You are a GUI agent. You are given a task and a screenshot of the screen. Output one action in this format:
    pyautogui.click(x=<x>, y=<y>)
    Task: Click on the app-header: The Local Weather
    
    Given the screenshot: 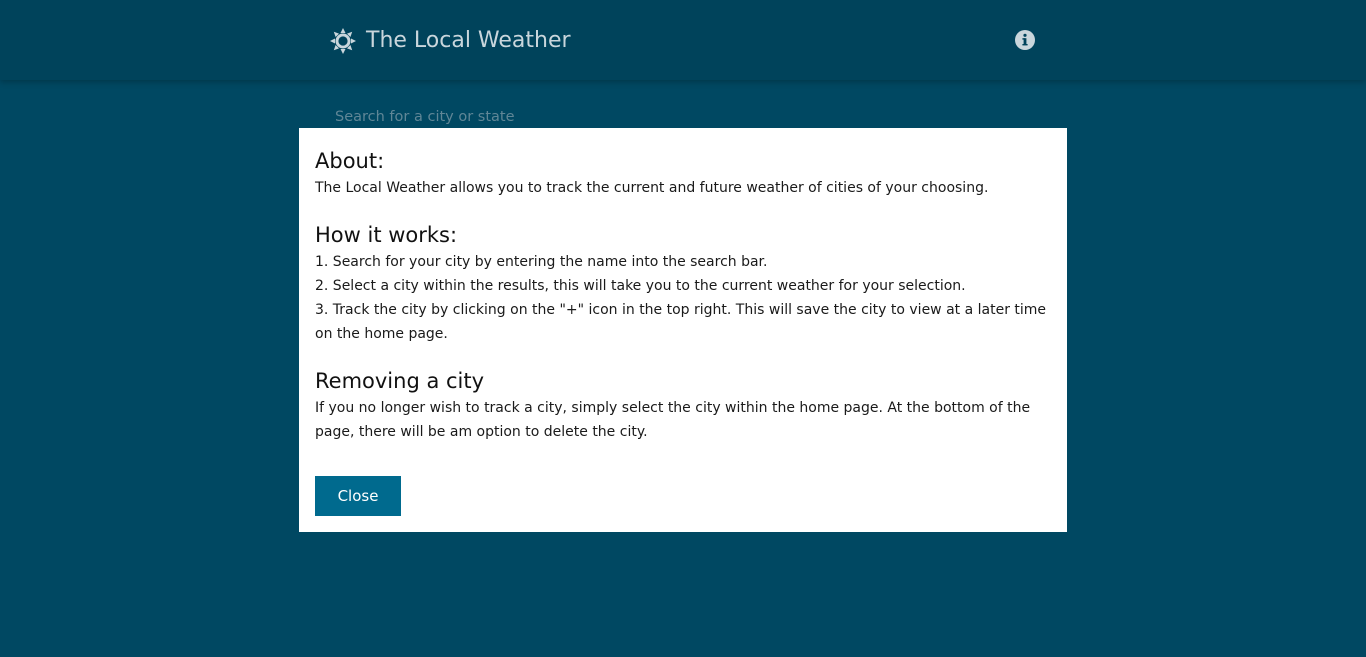 What is the action you would take?
    pyautogui.click(x=683, y=40)
    